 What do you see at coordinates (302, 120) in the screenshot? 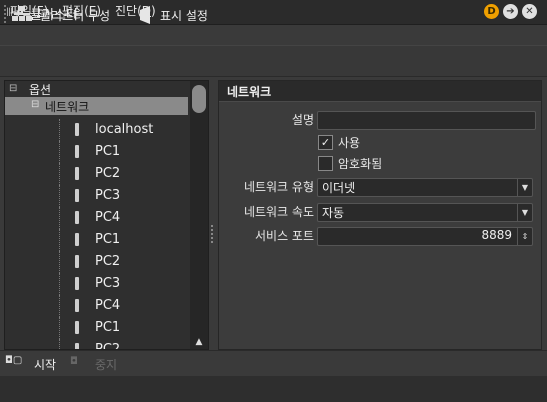
I see `description-label: 설명` at bounding box center [302, 120].